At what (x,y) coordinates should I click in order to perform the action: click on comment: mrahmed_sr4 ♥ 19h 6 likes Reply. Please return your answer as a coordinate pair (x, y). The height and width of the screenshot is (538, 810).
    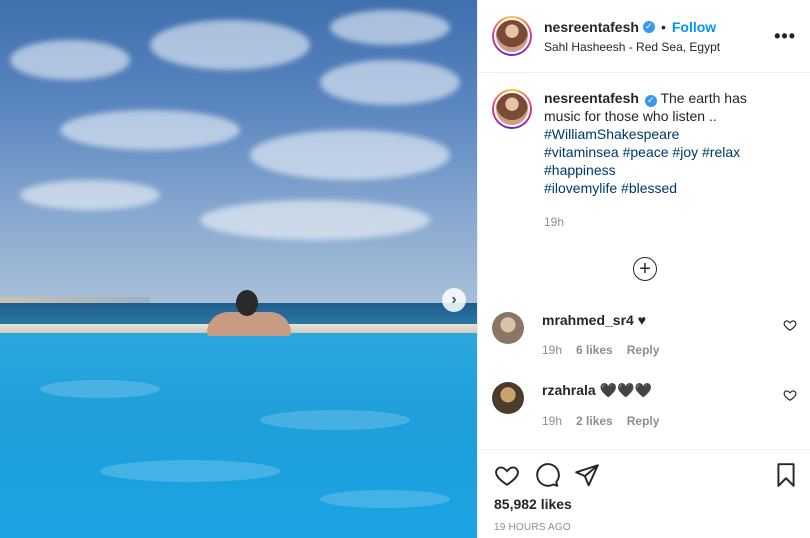
    Looking at the image, I should click on (644, 334).